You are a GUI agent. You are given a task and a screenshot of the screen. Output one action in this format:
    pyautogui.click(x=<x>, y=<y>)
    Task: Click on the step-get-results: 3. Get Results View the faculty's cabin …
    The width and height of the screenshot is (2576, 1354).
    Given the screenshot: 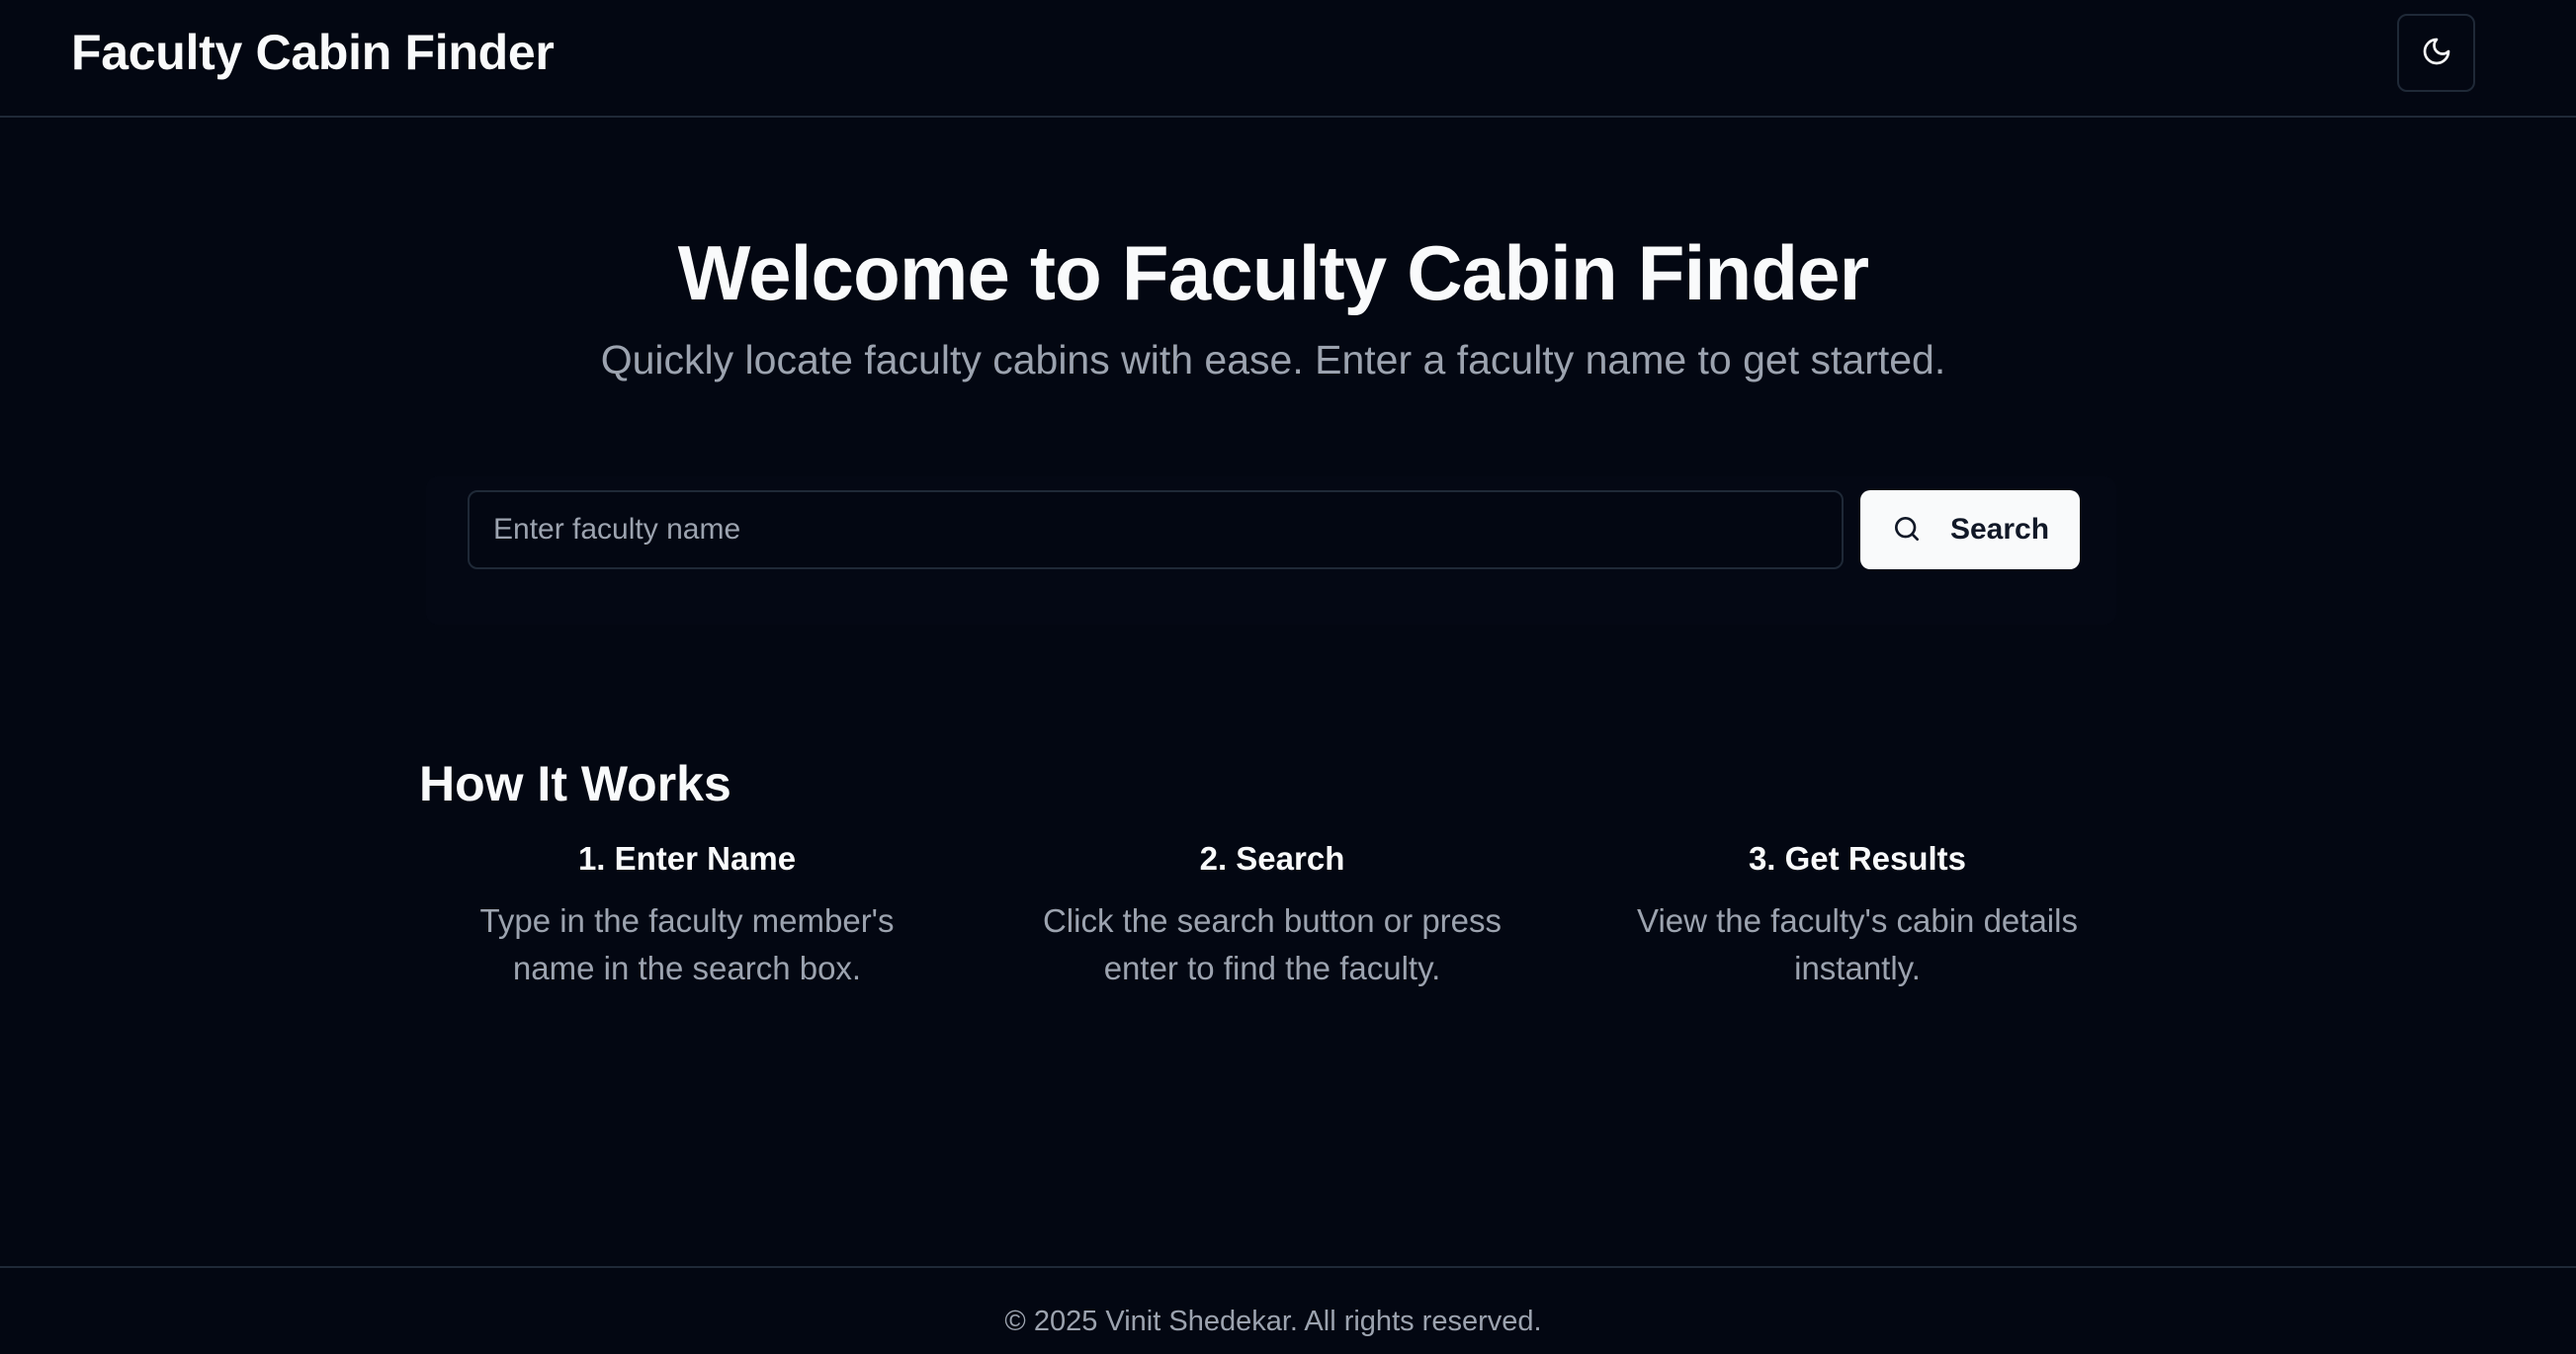 What is the action you would take?
    pyautogui.click(x=1857, y=914)
    